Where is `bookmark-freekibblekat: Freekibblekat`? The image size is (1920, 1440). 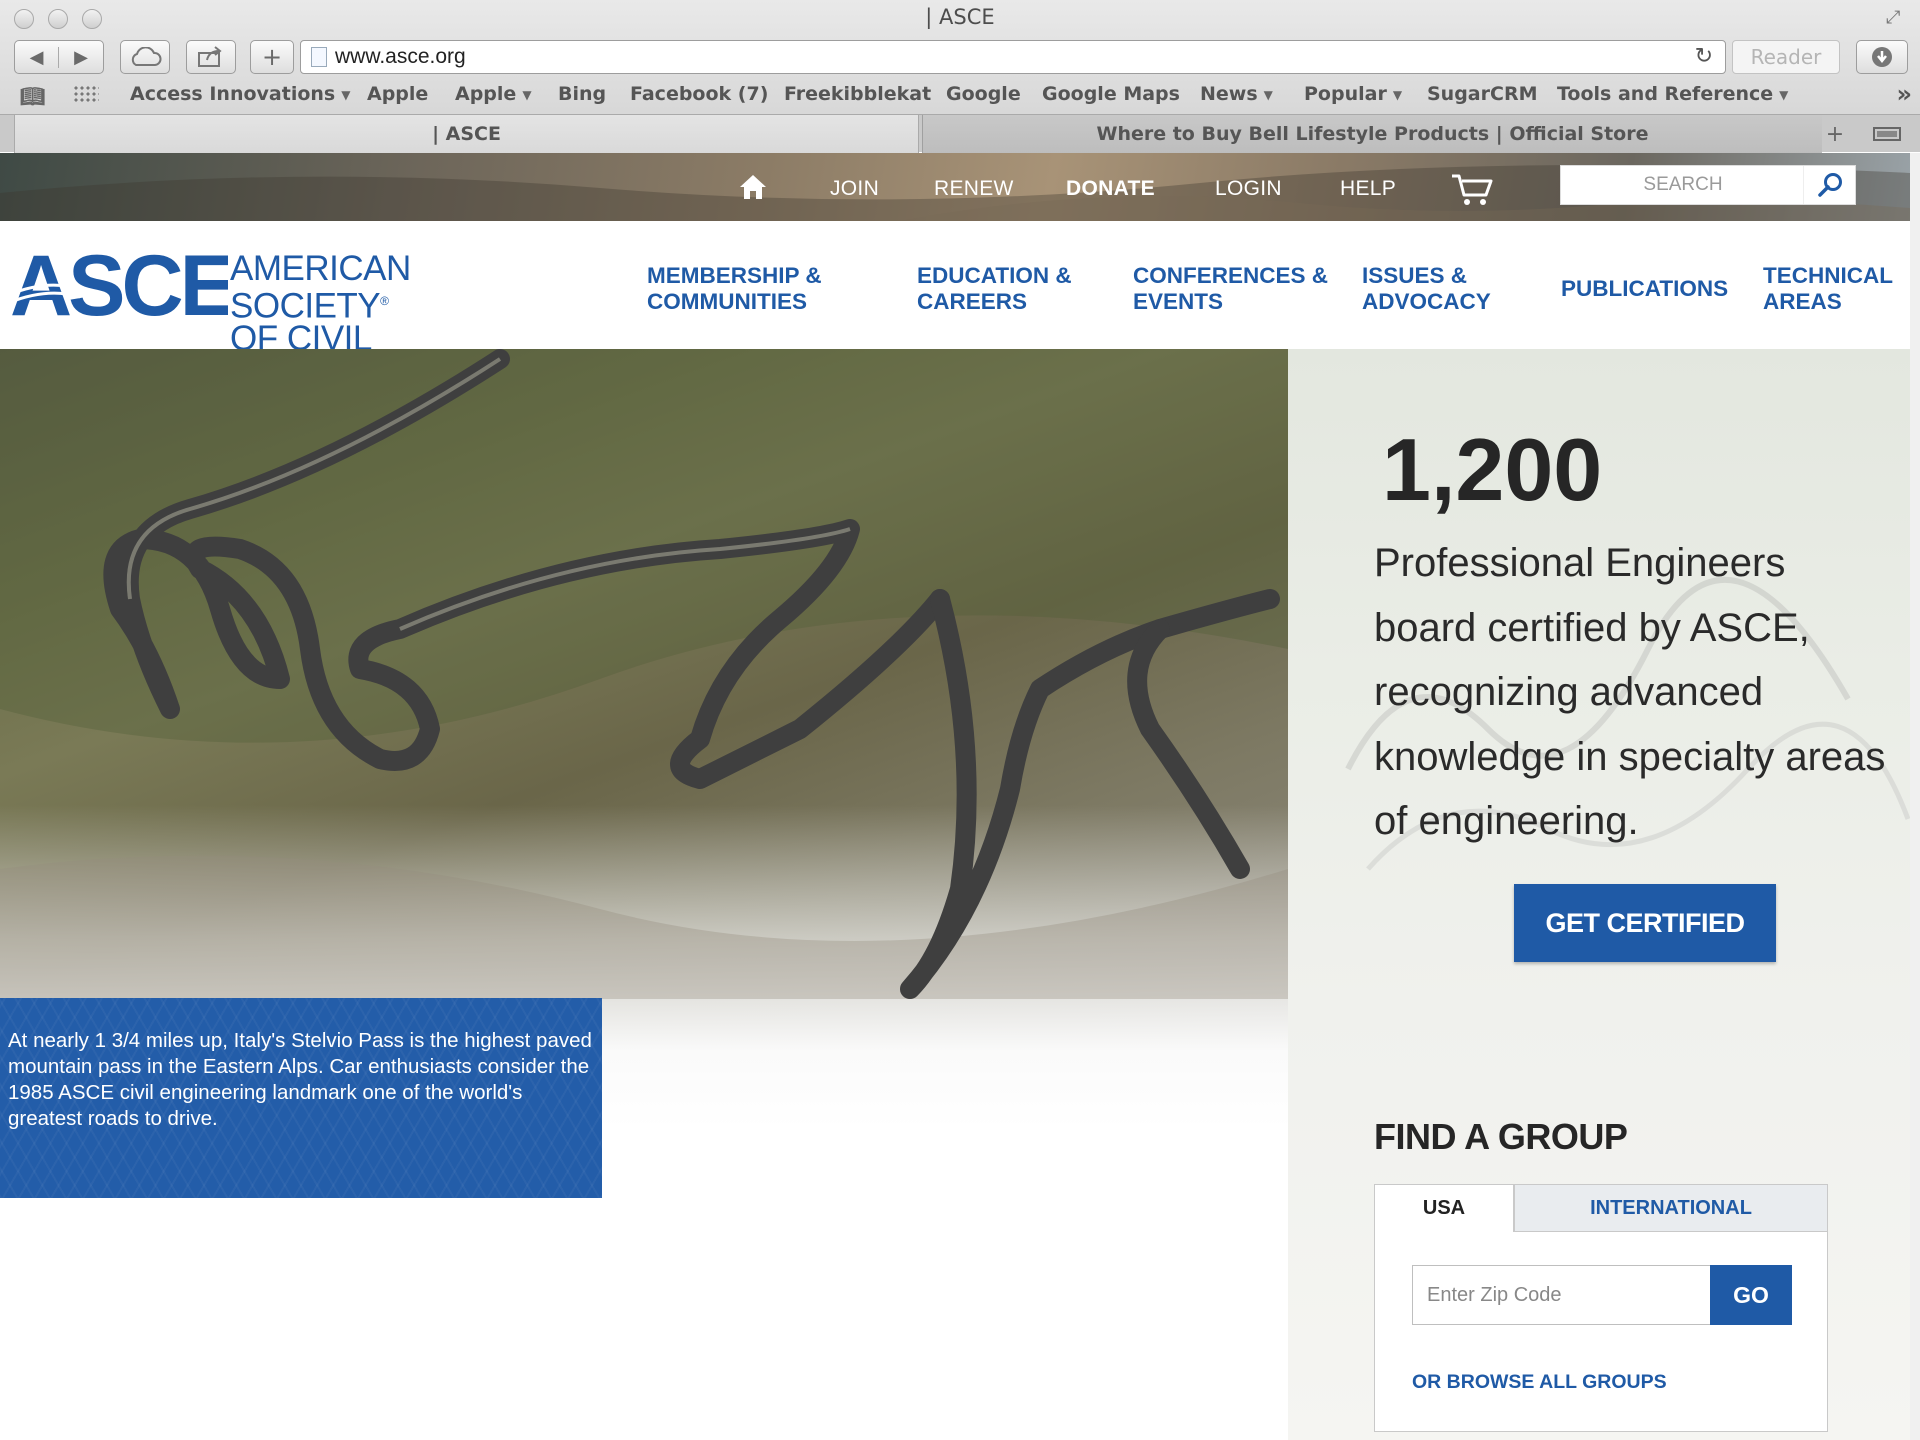
bookmark-freekibblekat: Freekibblekat is located at coordinates (857, 94).